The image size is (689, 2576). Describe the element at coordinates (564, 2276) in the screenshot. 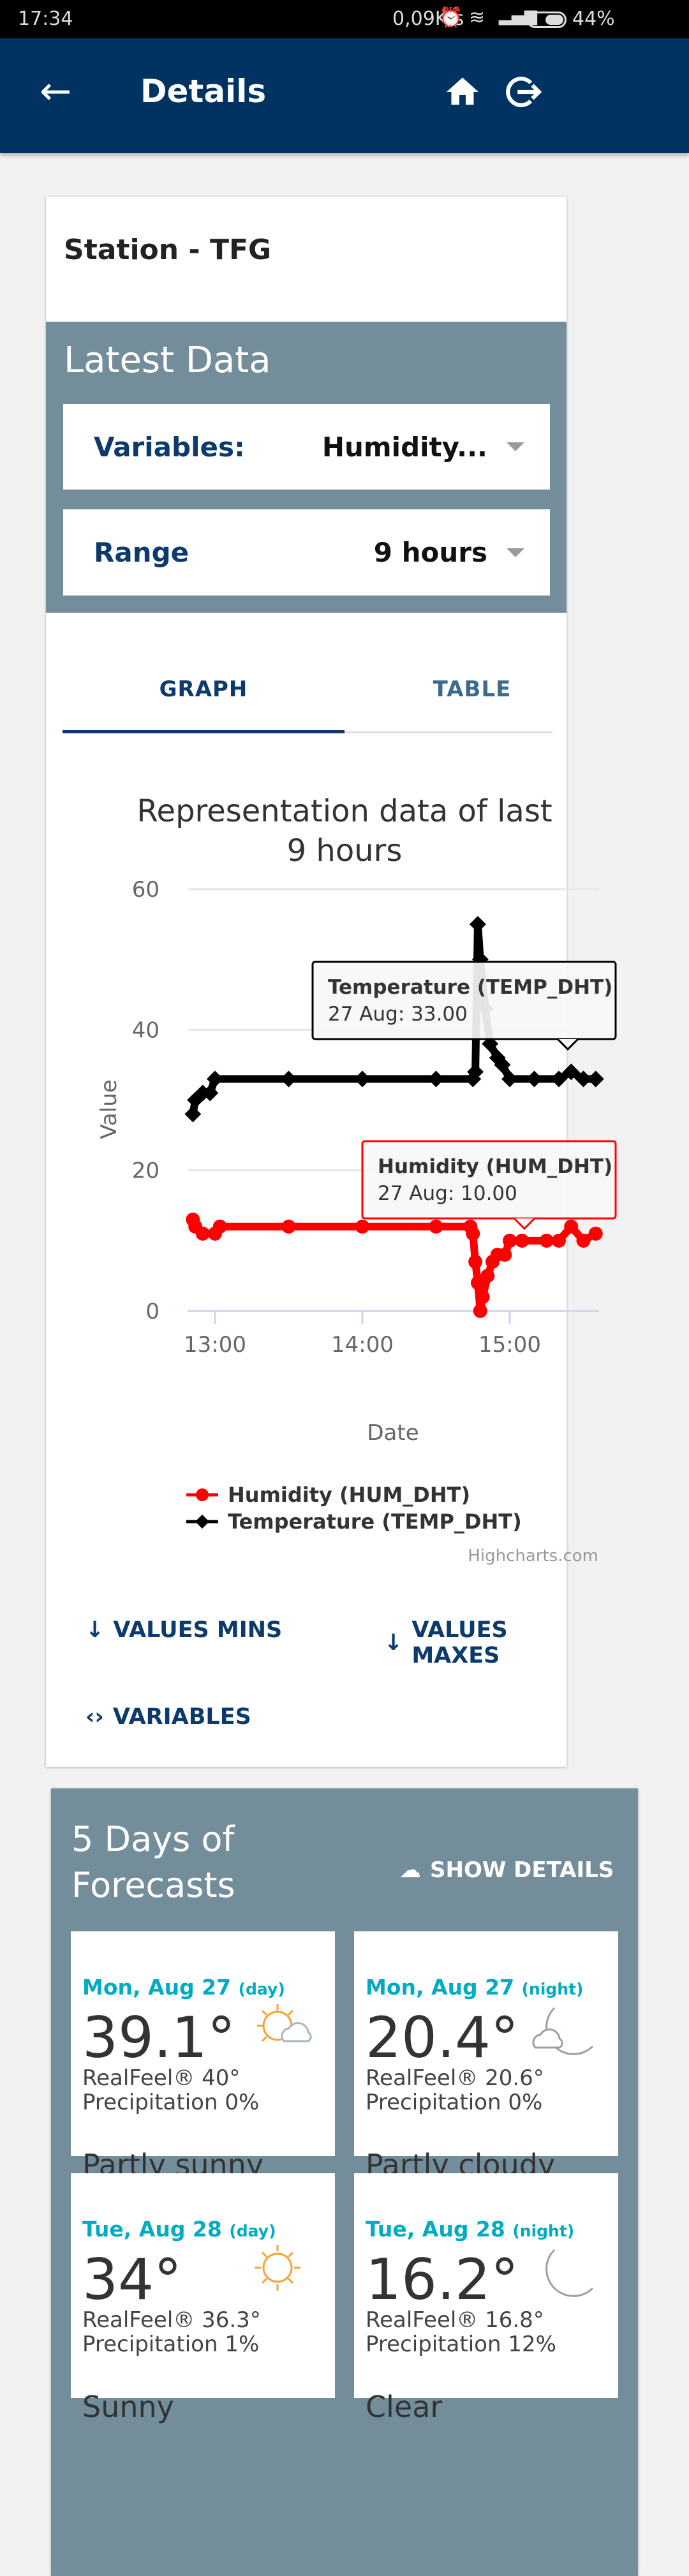

I see `moon-icon` at that location.